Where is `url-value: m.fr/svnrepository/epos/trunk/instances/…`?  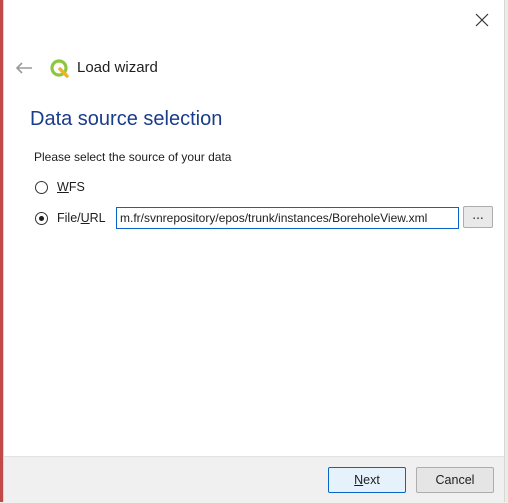
url-value: m.fr/svnrepository/epos/trunk/instances/… is located at coordinates (274, 218).